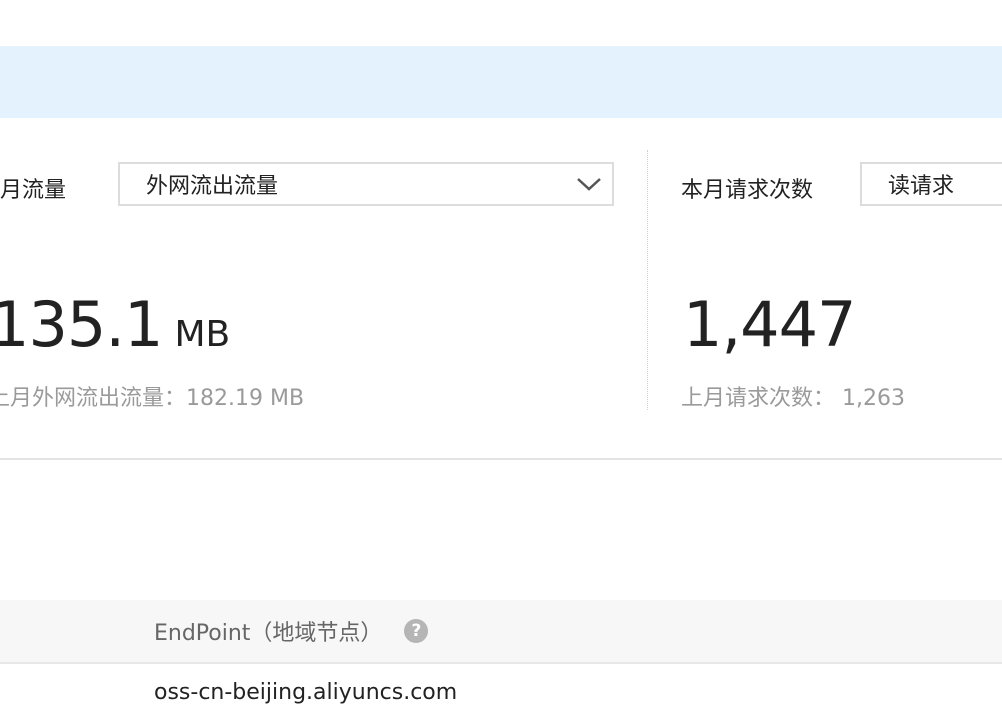 The width and height of the screenshot is (1002, 708). Describe the element at coordinates (873, 398) in the screenshot. I see `requests-last-month-value: 1,263` at that location.